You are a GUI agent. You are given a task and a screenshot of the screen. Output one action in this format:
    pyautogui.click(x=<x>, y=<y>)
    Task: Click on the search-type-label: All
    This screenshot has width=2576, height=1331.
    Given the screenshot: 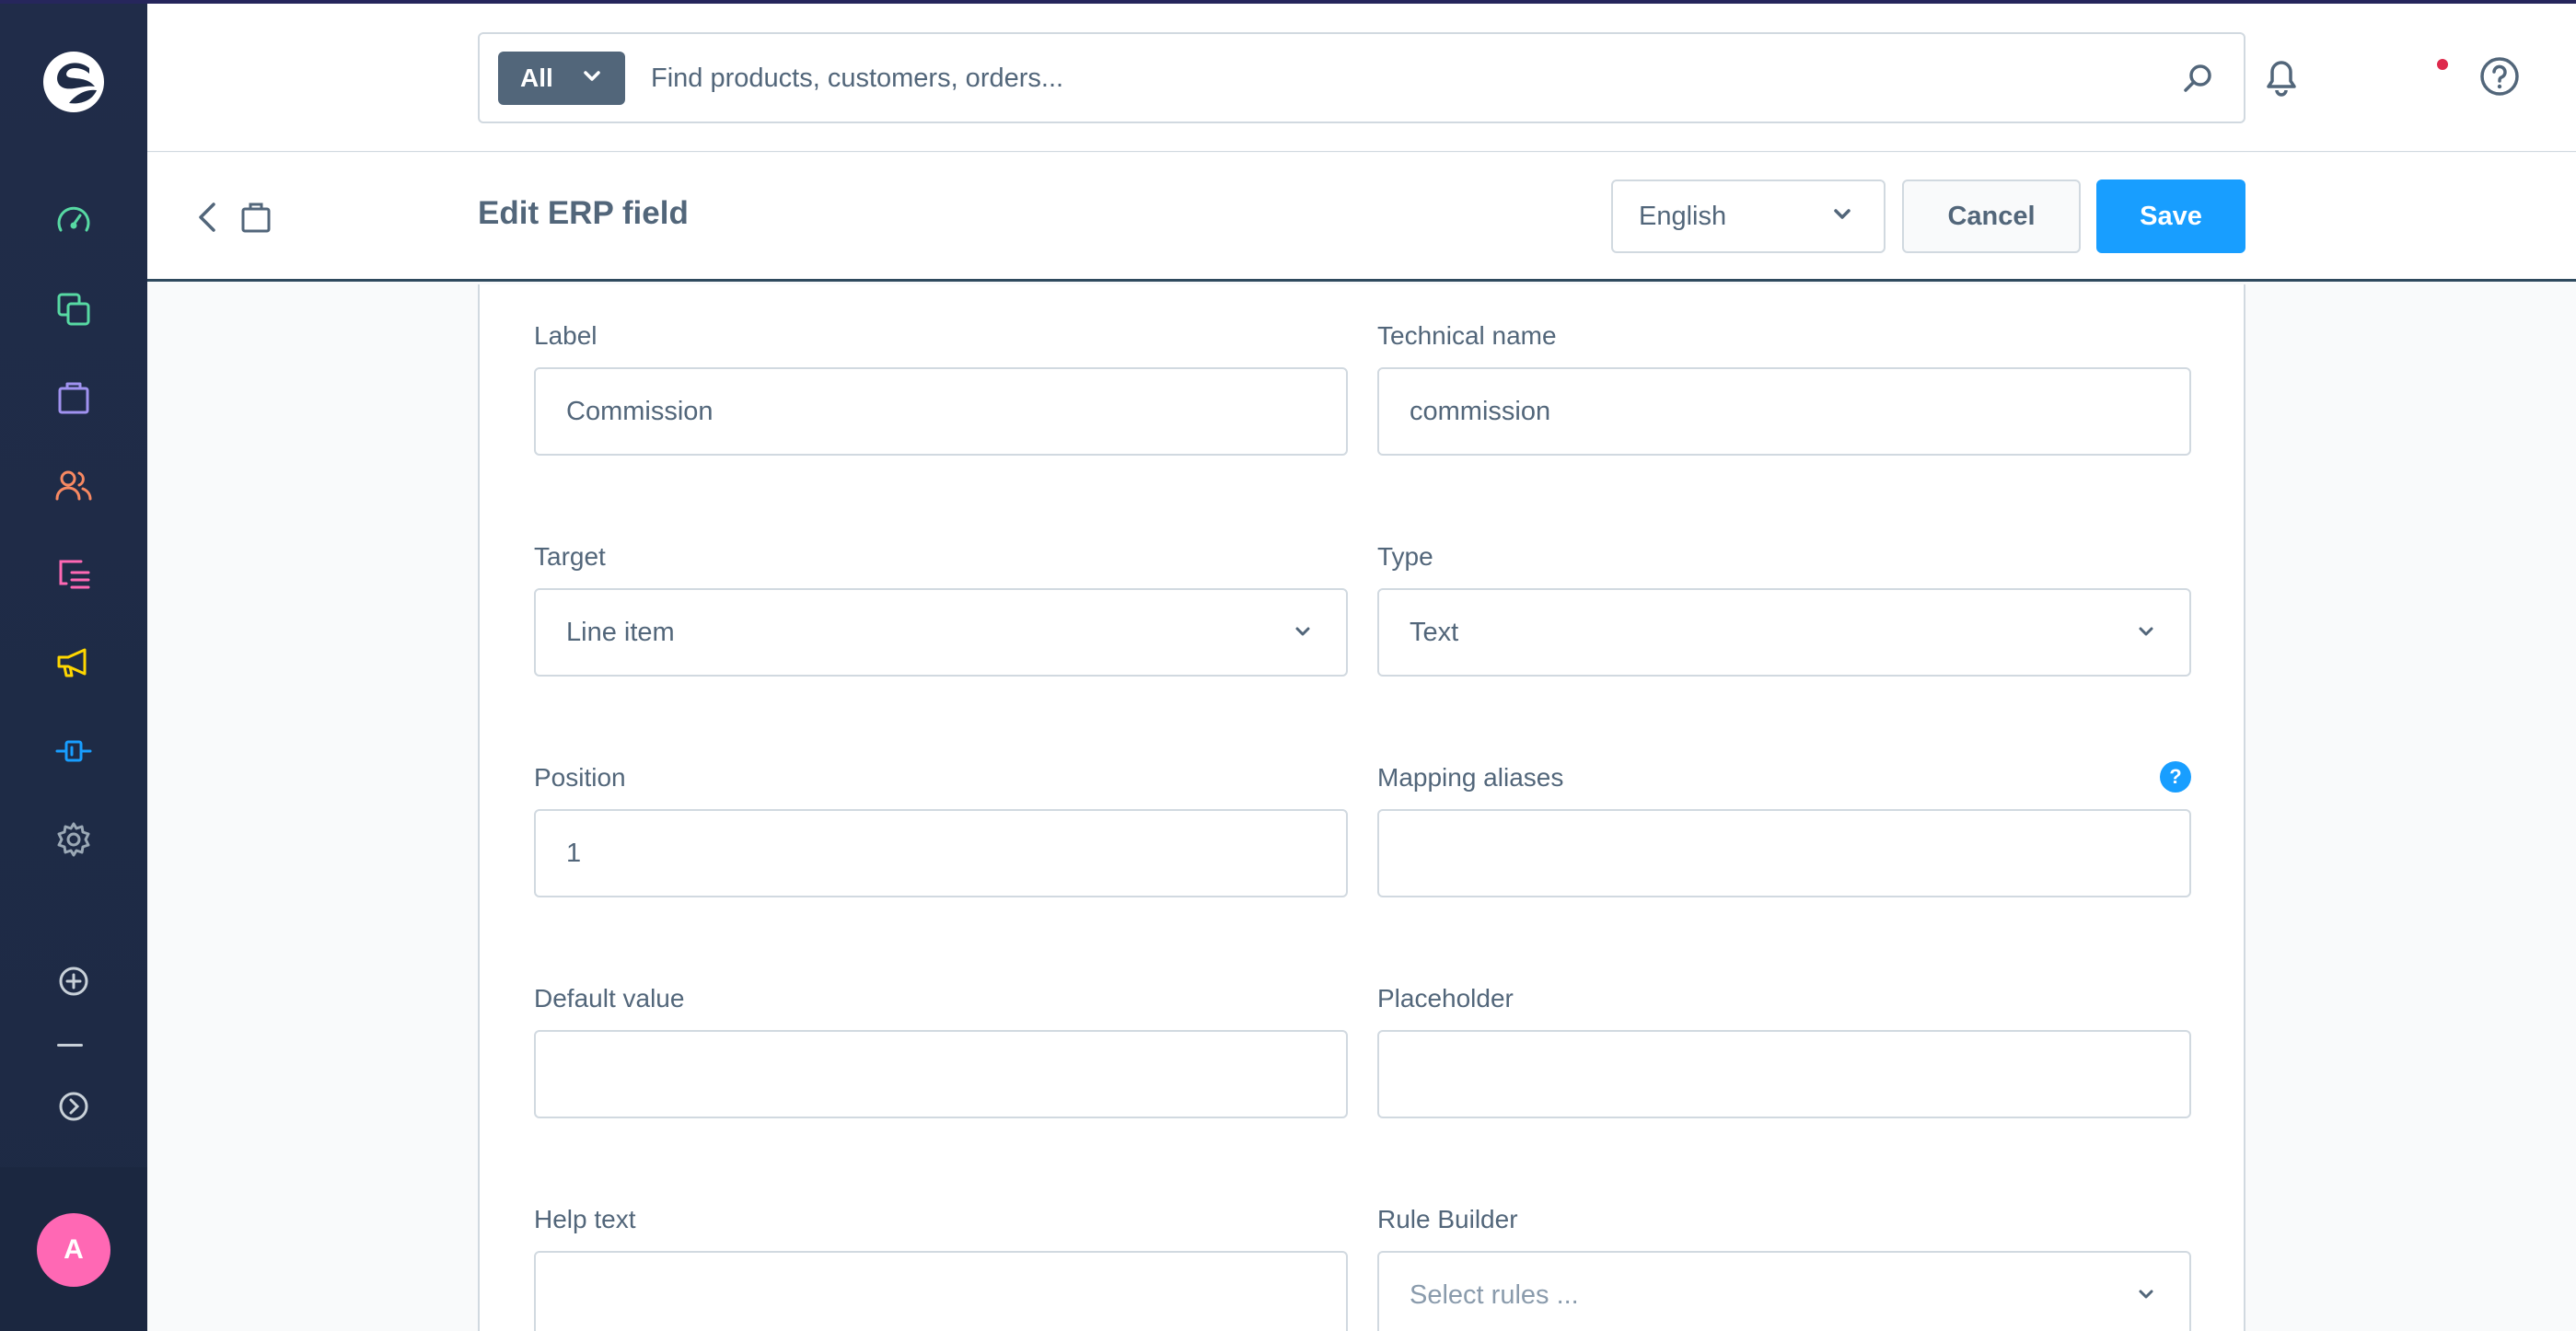 What is the action you would take?
    pyautogui.click(x=536, y=78)
    